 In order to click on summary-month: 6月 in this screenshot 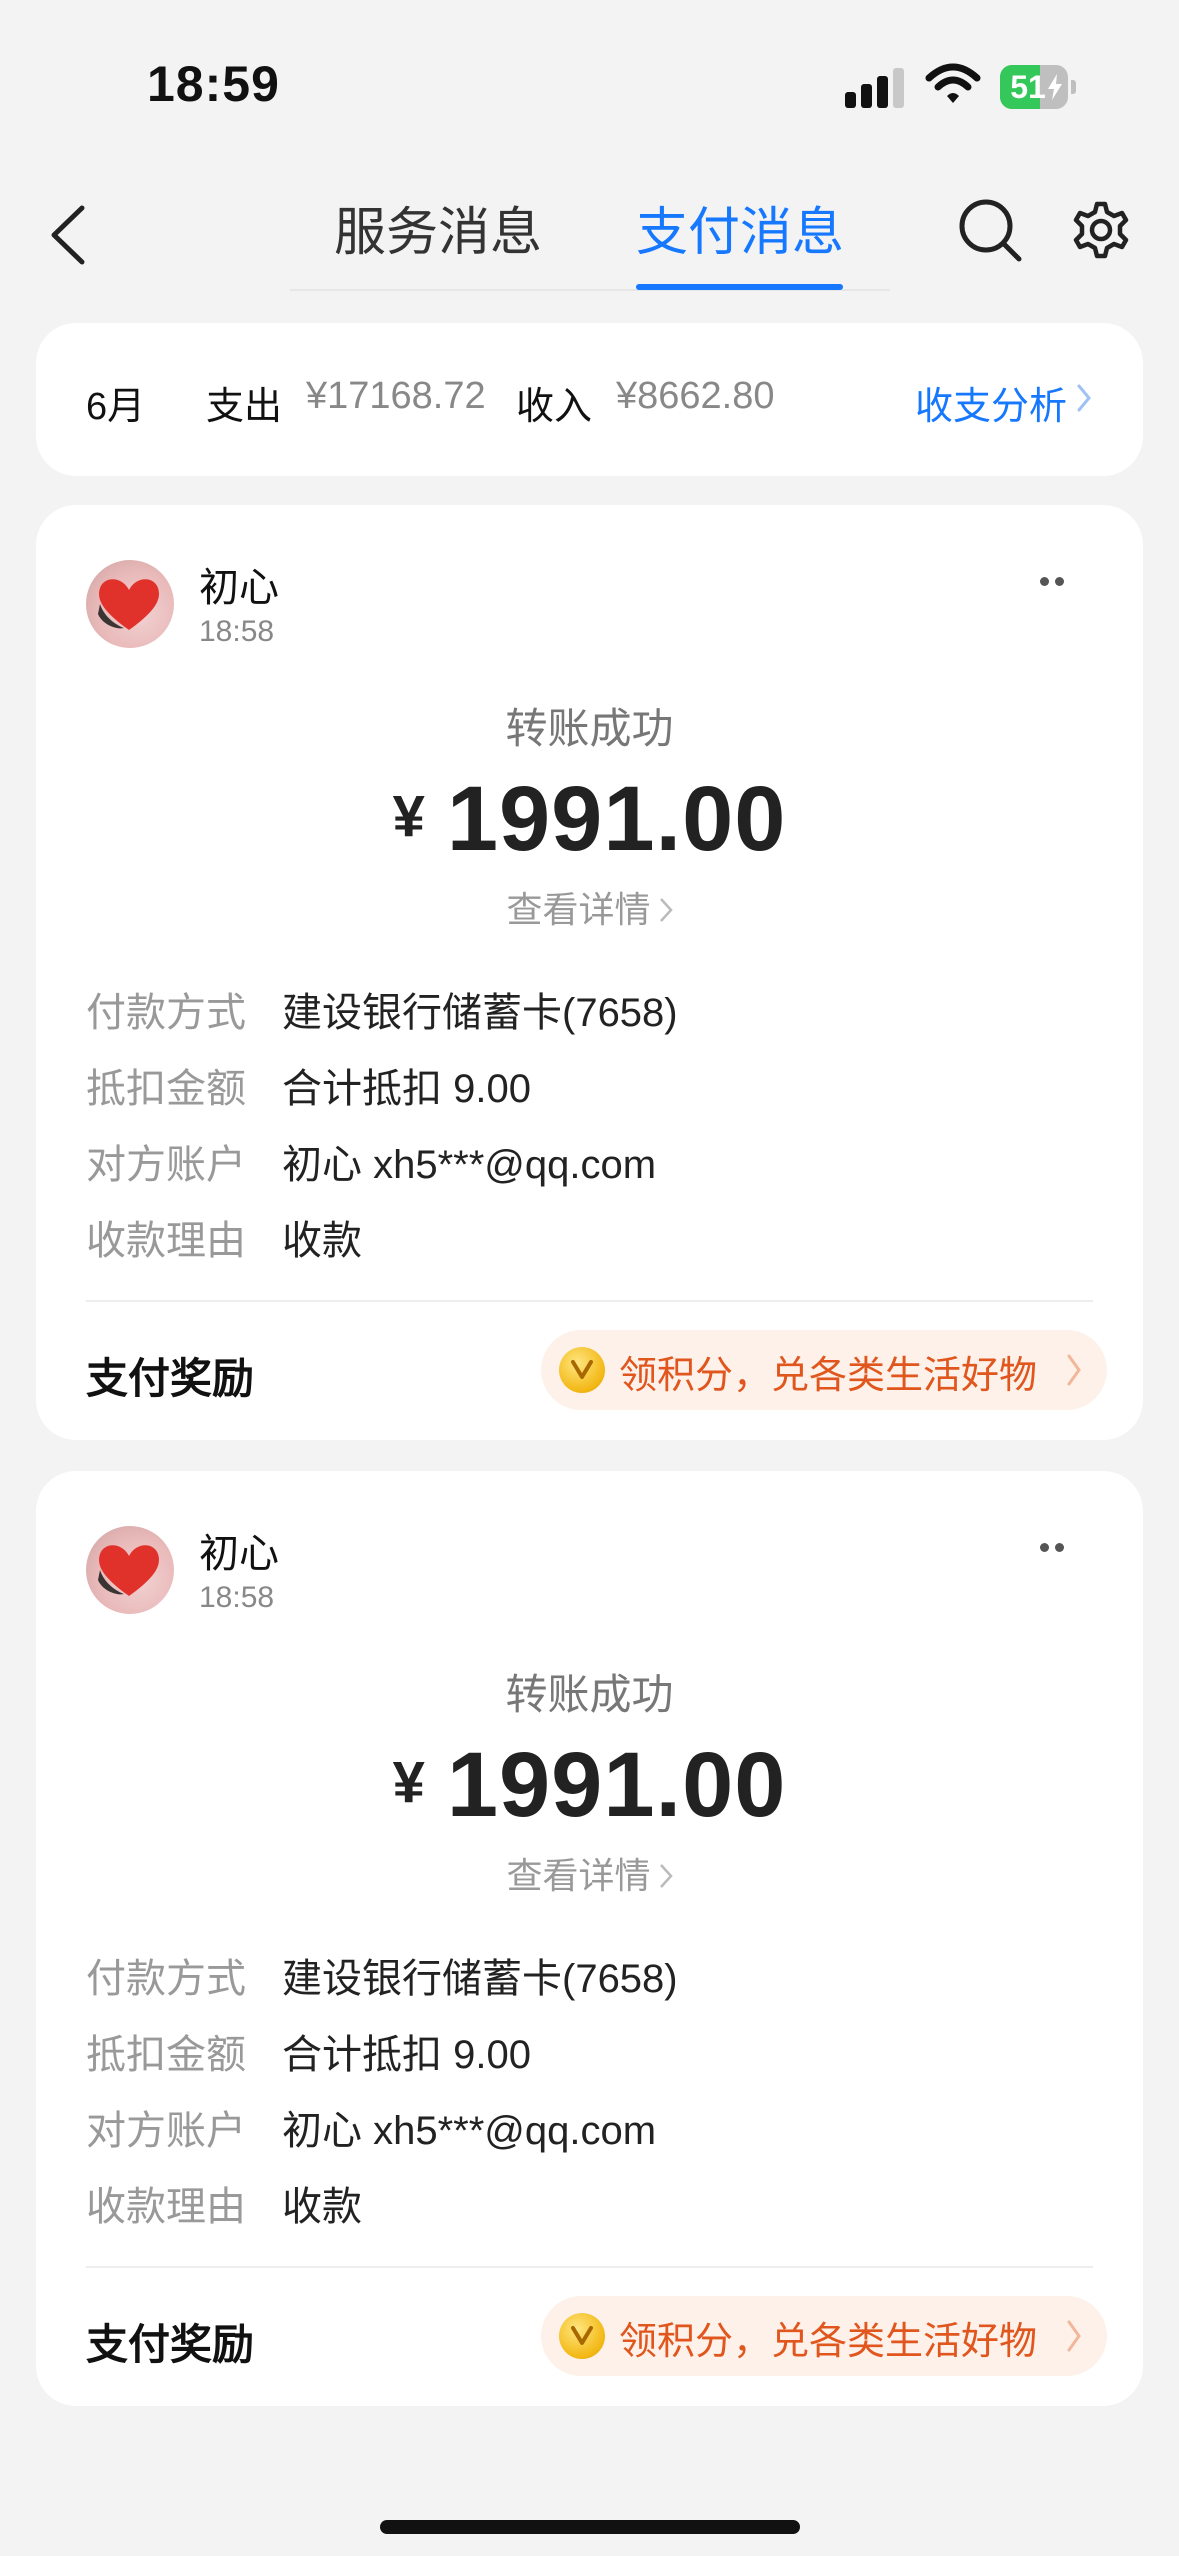, I will do `click(116, 407)`.